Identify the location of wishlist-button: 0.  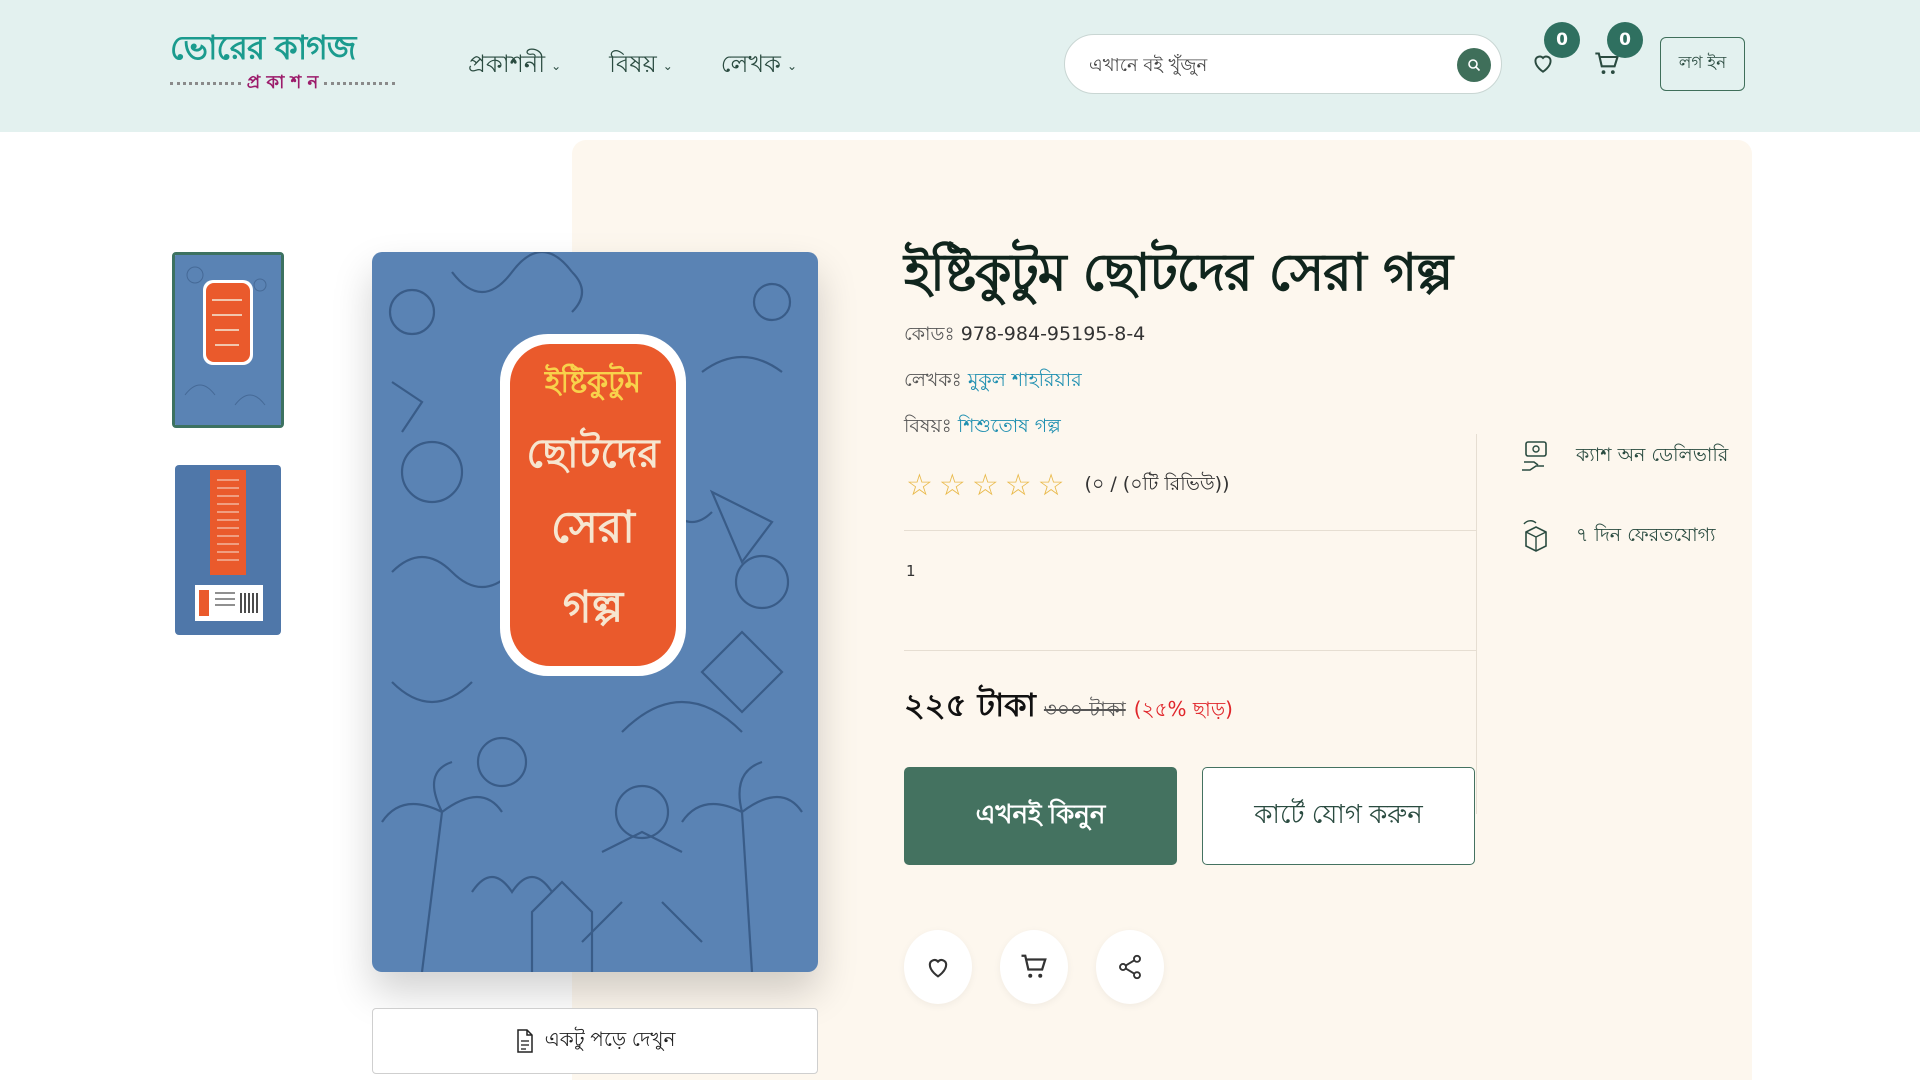
(1555, 51).